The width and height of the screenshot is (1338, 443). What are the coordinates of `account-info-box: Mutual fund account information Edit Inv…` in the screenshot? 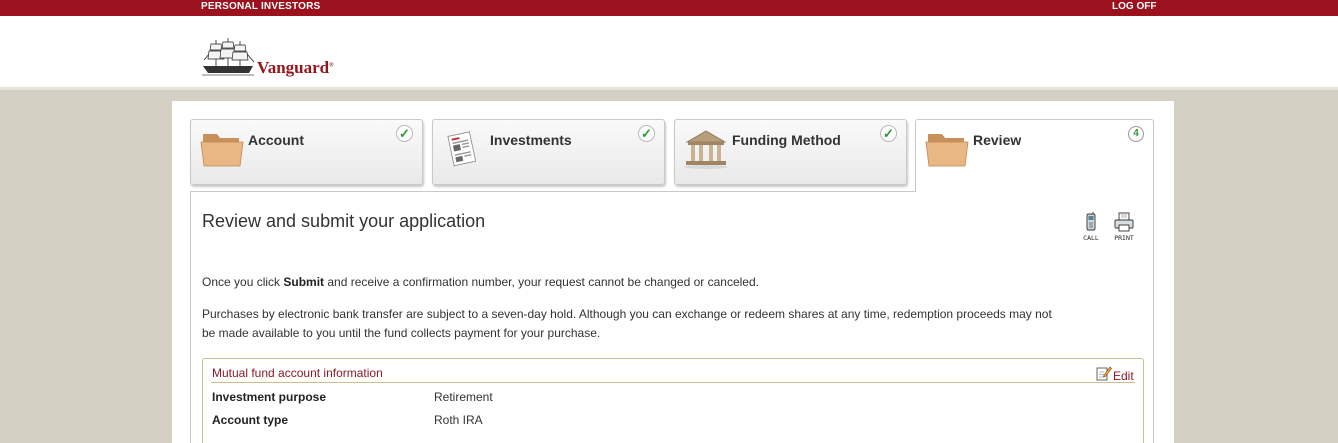 It's located at (673, 400).